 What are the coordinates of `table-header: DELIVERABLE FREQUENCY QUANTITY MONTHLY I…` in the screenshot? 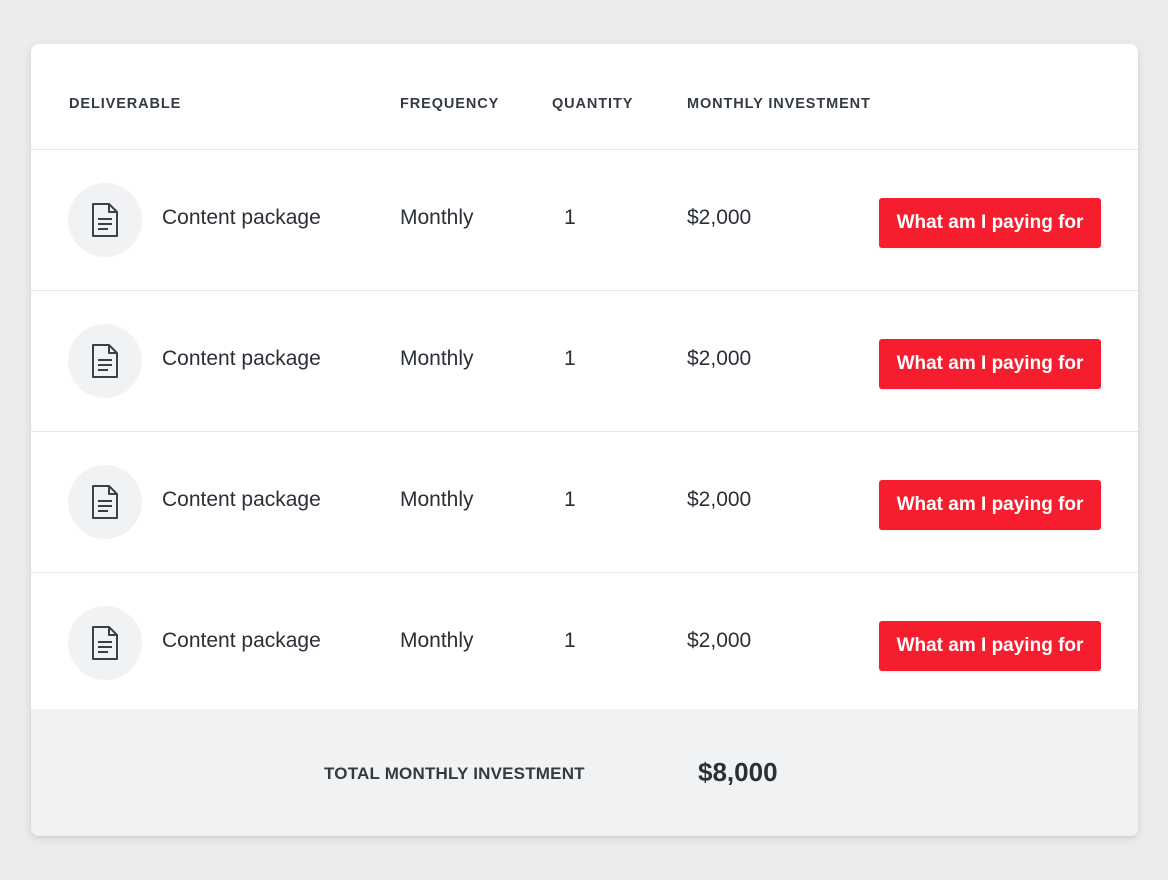 It's located at (584, 97).